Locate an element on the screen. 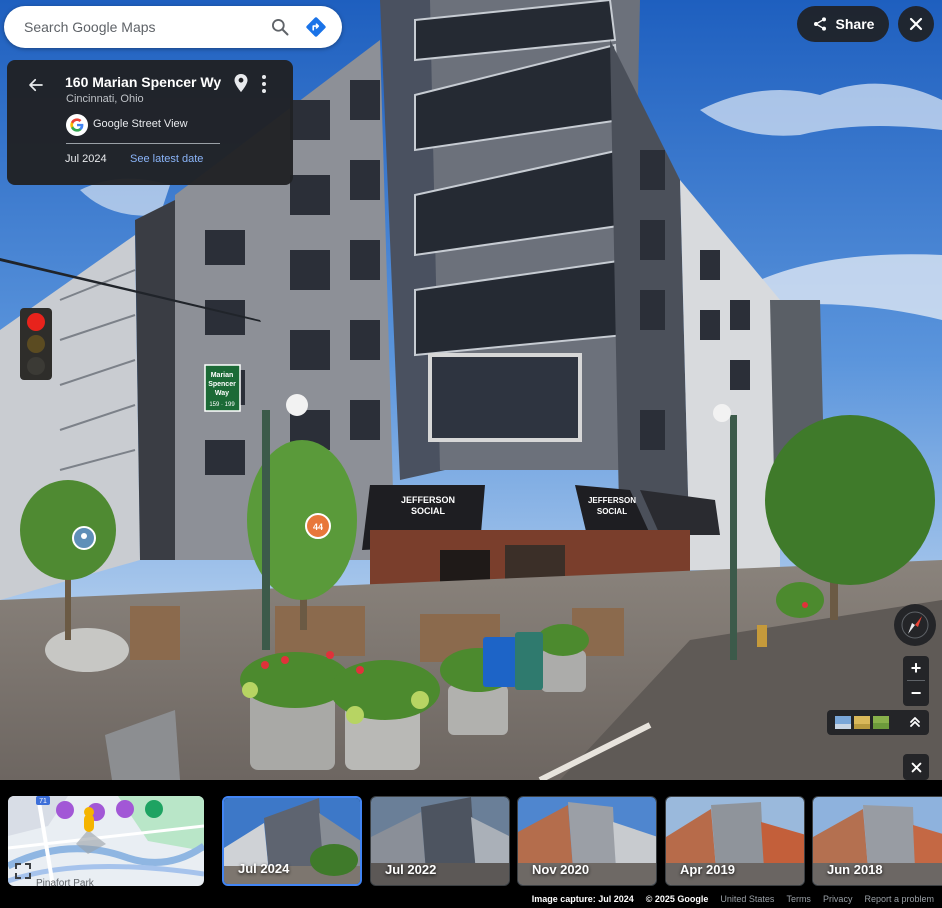 This screenshot has width=942, height=908. image-capture-date: Image capture: Jul 2024 is located at coordinates (582, 899).